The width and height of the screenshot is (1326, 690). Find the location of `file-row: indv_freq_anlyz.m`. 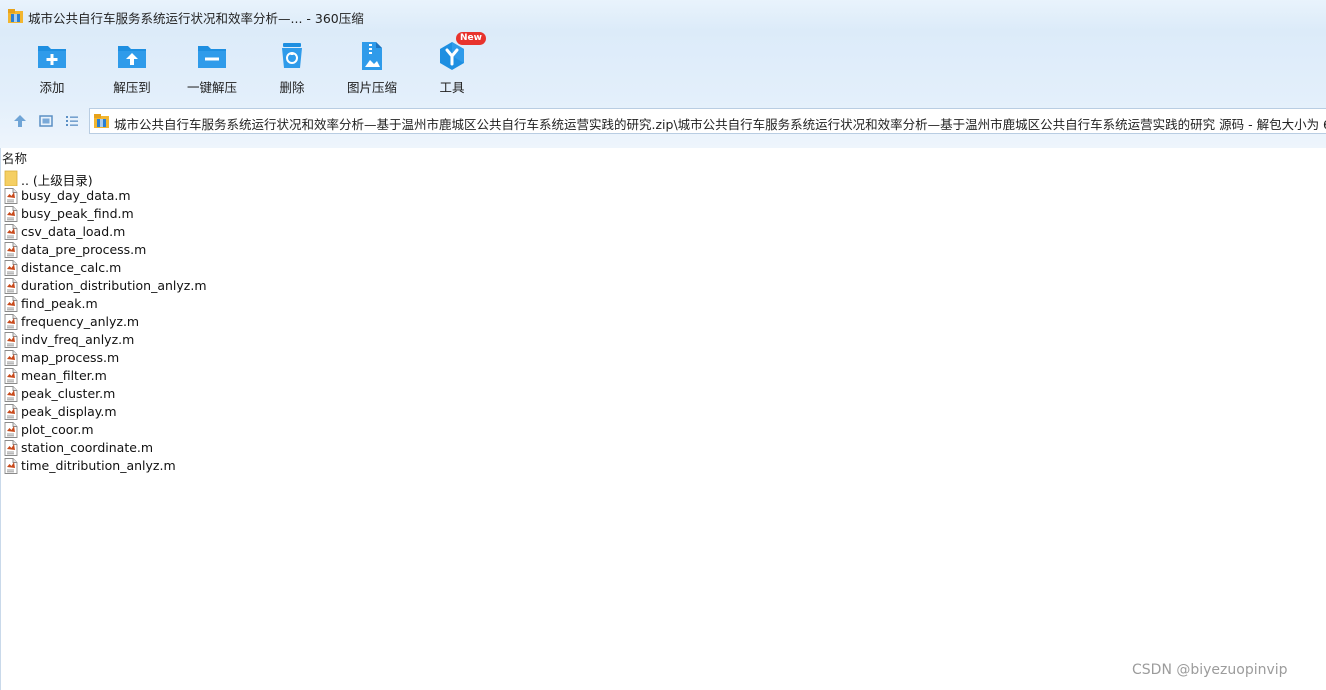

file-row: indv_freq_anlyz.m is located at coordinates (200, 340).